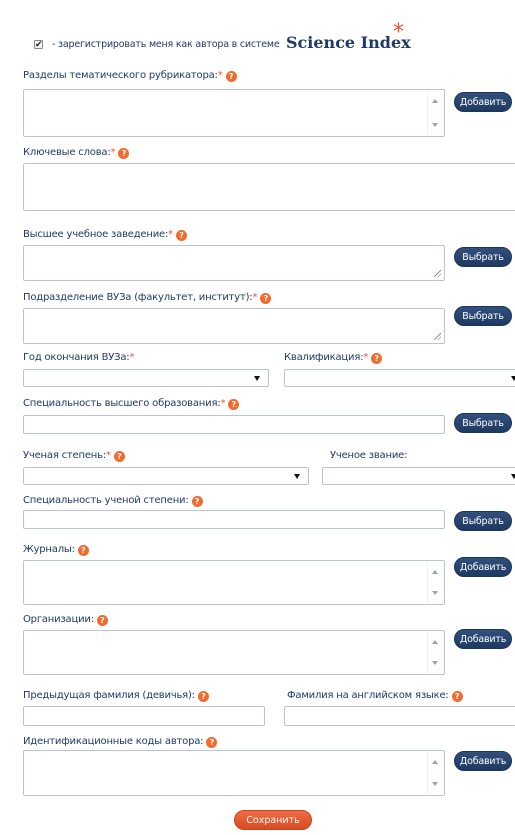 The width and height of the screenshot is (515, 835). What do you see at coordinates (269, 187) in the screenshot?
I see `keywords-input` at bounding box center [269, 187].